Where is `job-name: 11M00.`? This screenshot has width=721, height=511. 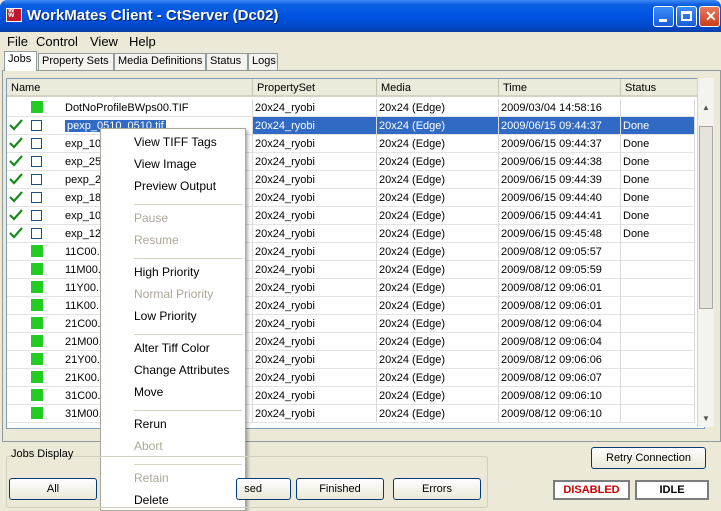
job-name: 11M00. is located at coordinates (83, 270).